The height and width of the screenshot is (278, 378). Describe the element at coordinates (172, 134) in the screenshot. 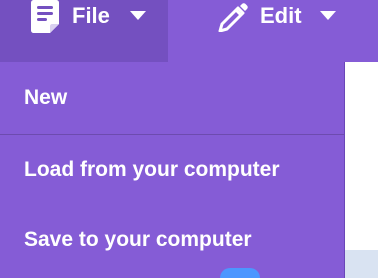

I see `menu-divider` at that location.